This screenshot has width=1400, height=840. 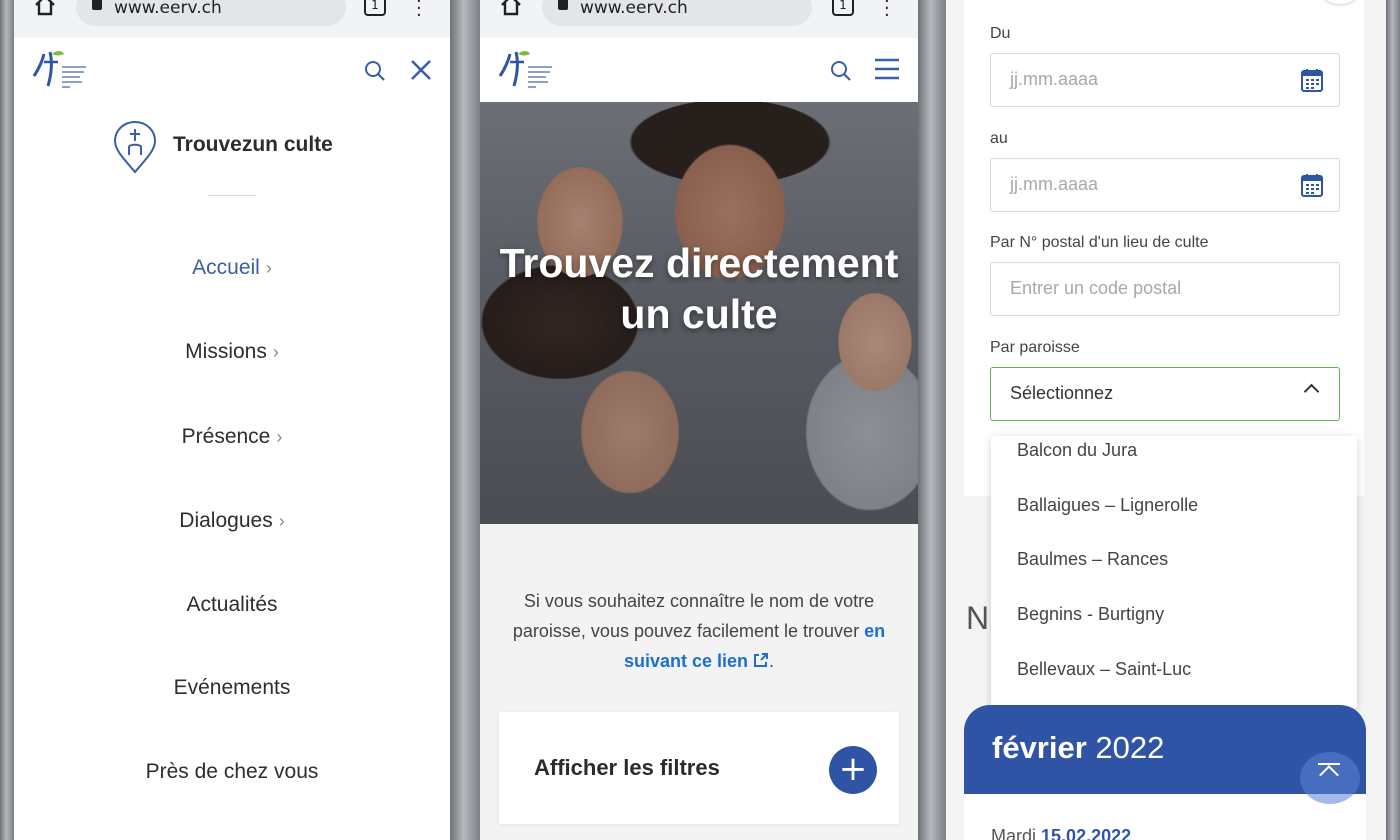 I want to click on hero-title: Trouvez directement un culte, so click(x=699, y=288).